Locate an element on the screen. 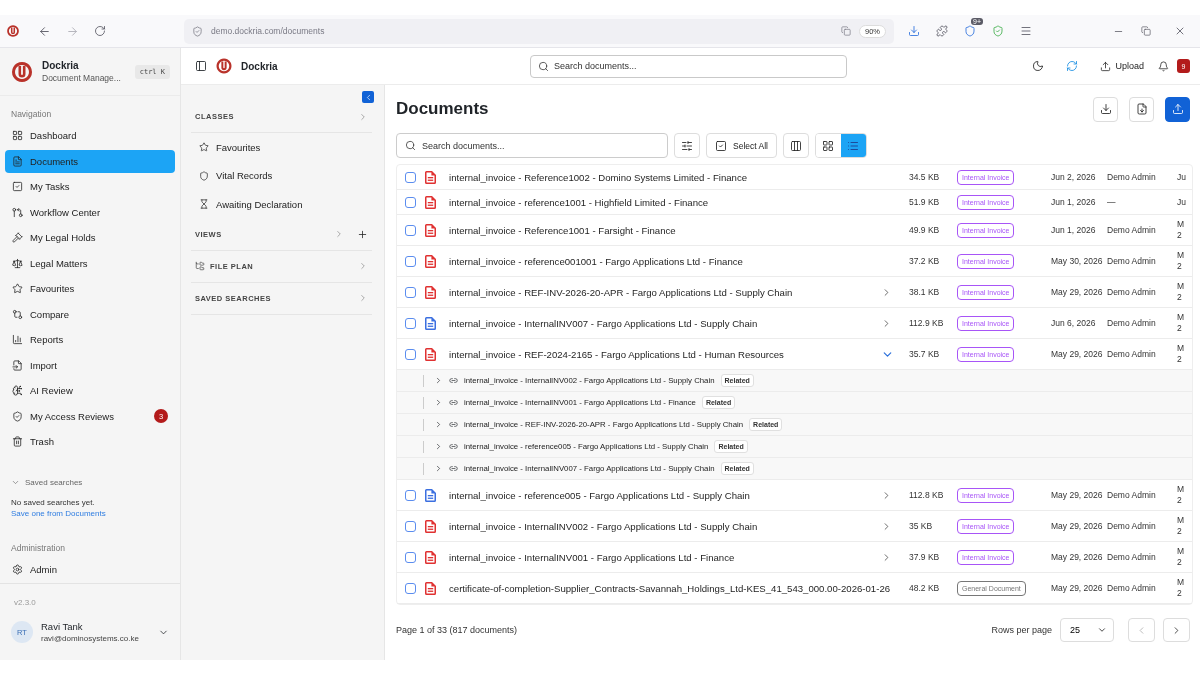  filter-button is located at coordinates (687, 145).